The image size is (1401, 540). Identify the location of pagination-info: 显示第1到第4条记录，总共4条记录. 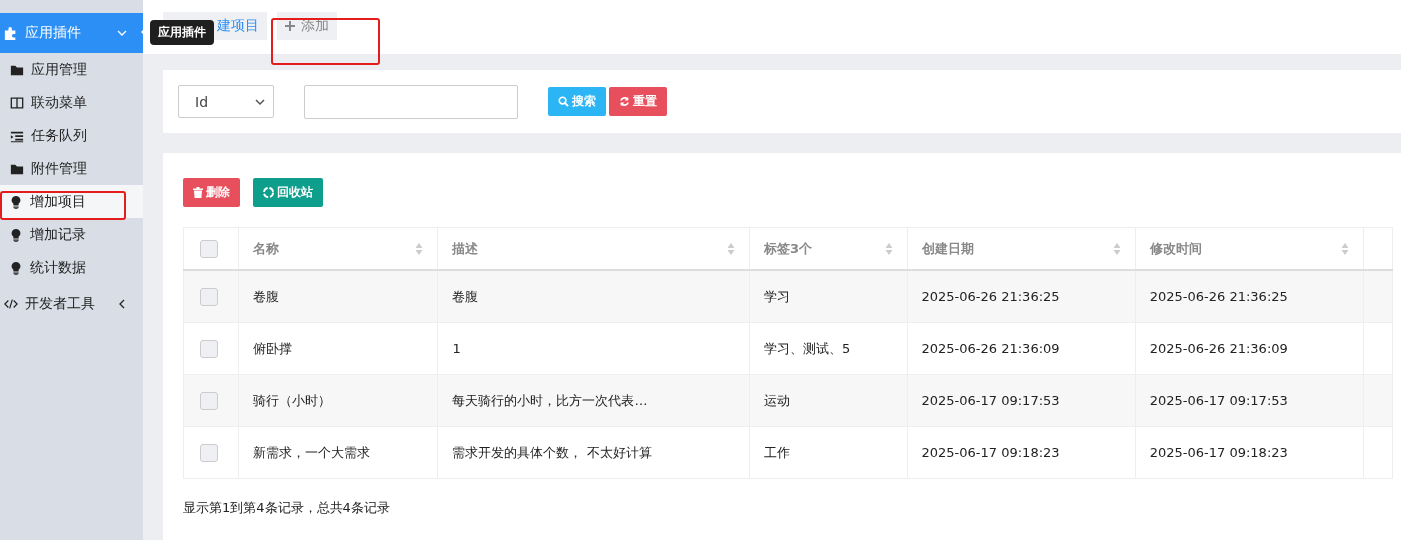
(287, 508).